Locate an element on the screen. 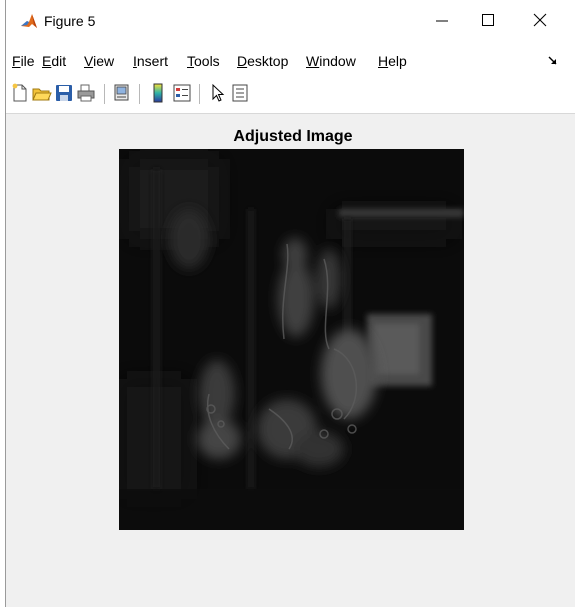 This screenshot has height=607, width=576. property-inspector-button is located at coordinates (240, 93).